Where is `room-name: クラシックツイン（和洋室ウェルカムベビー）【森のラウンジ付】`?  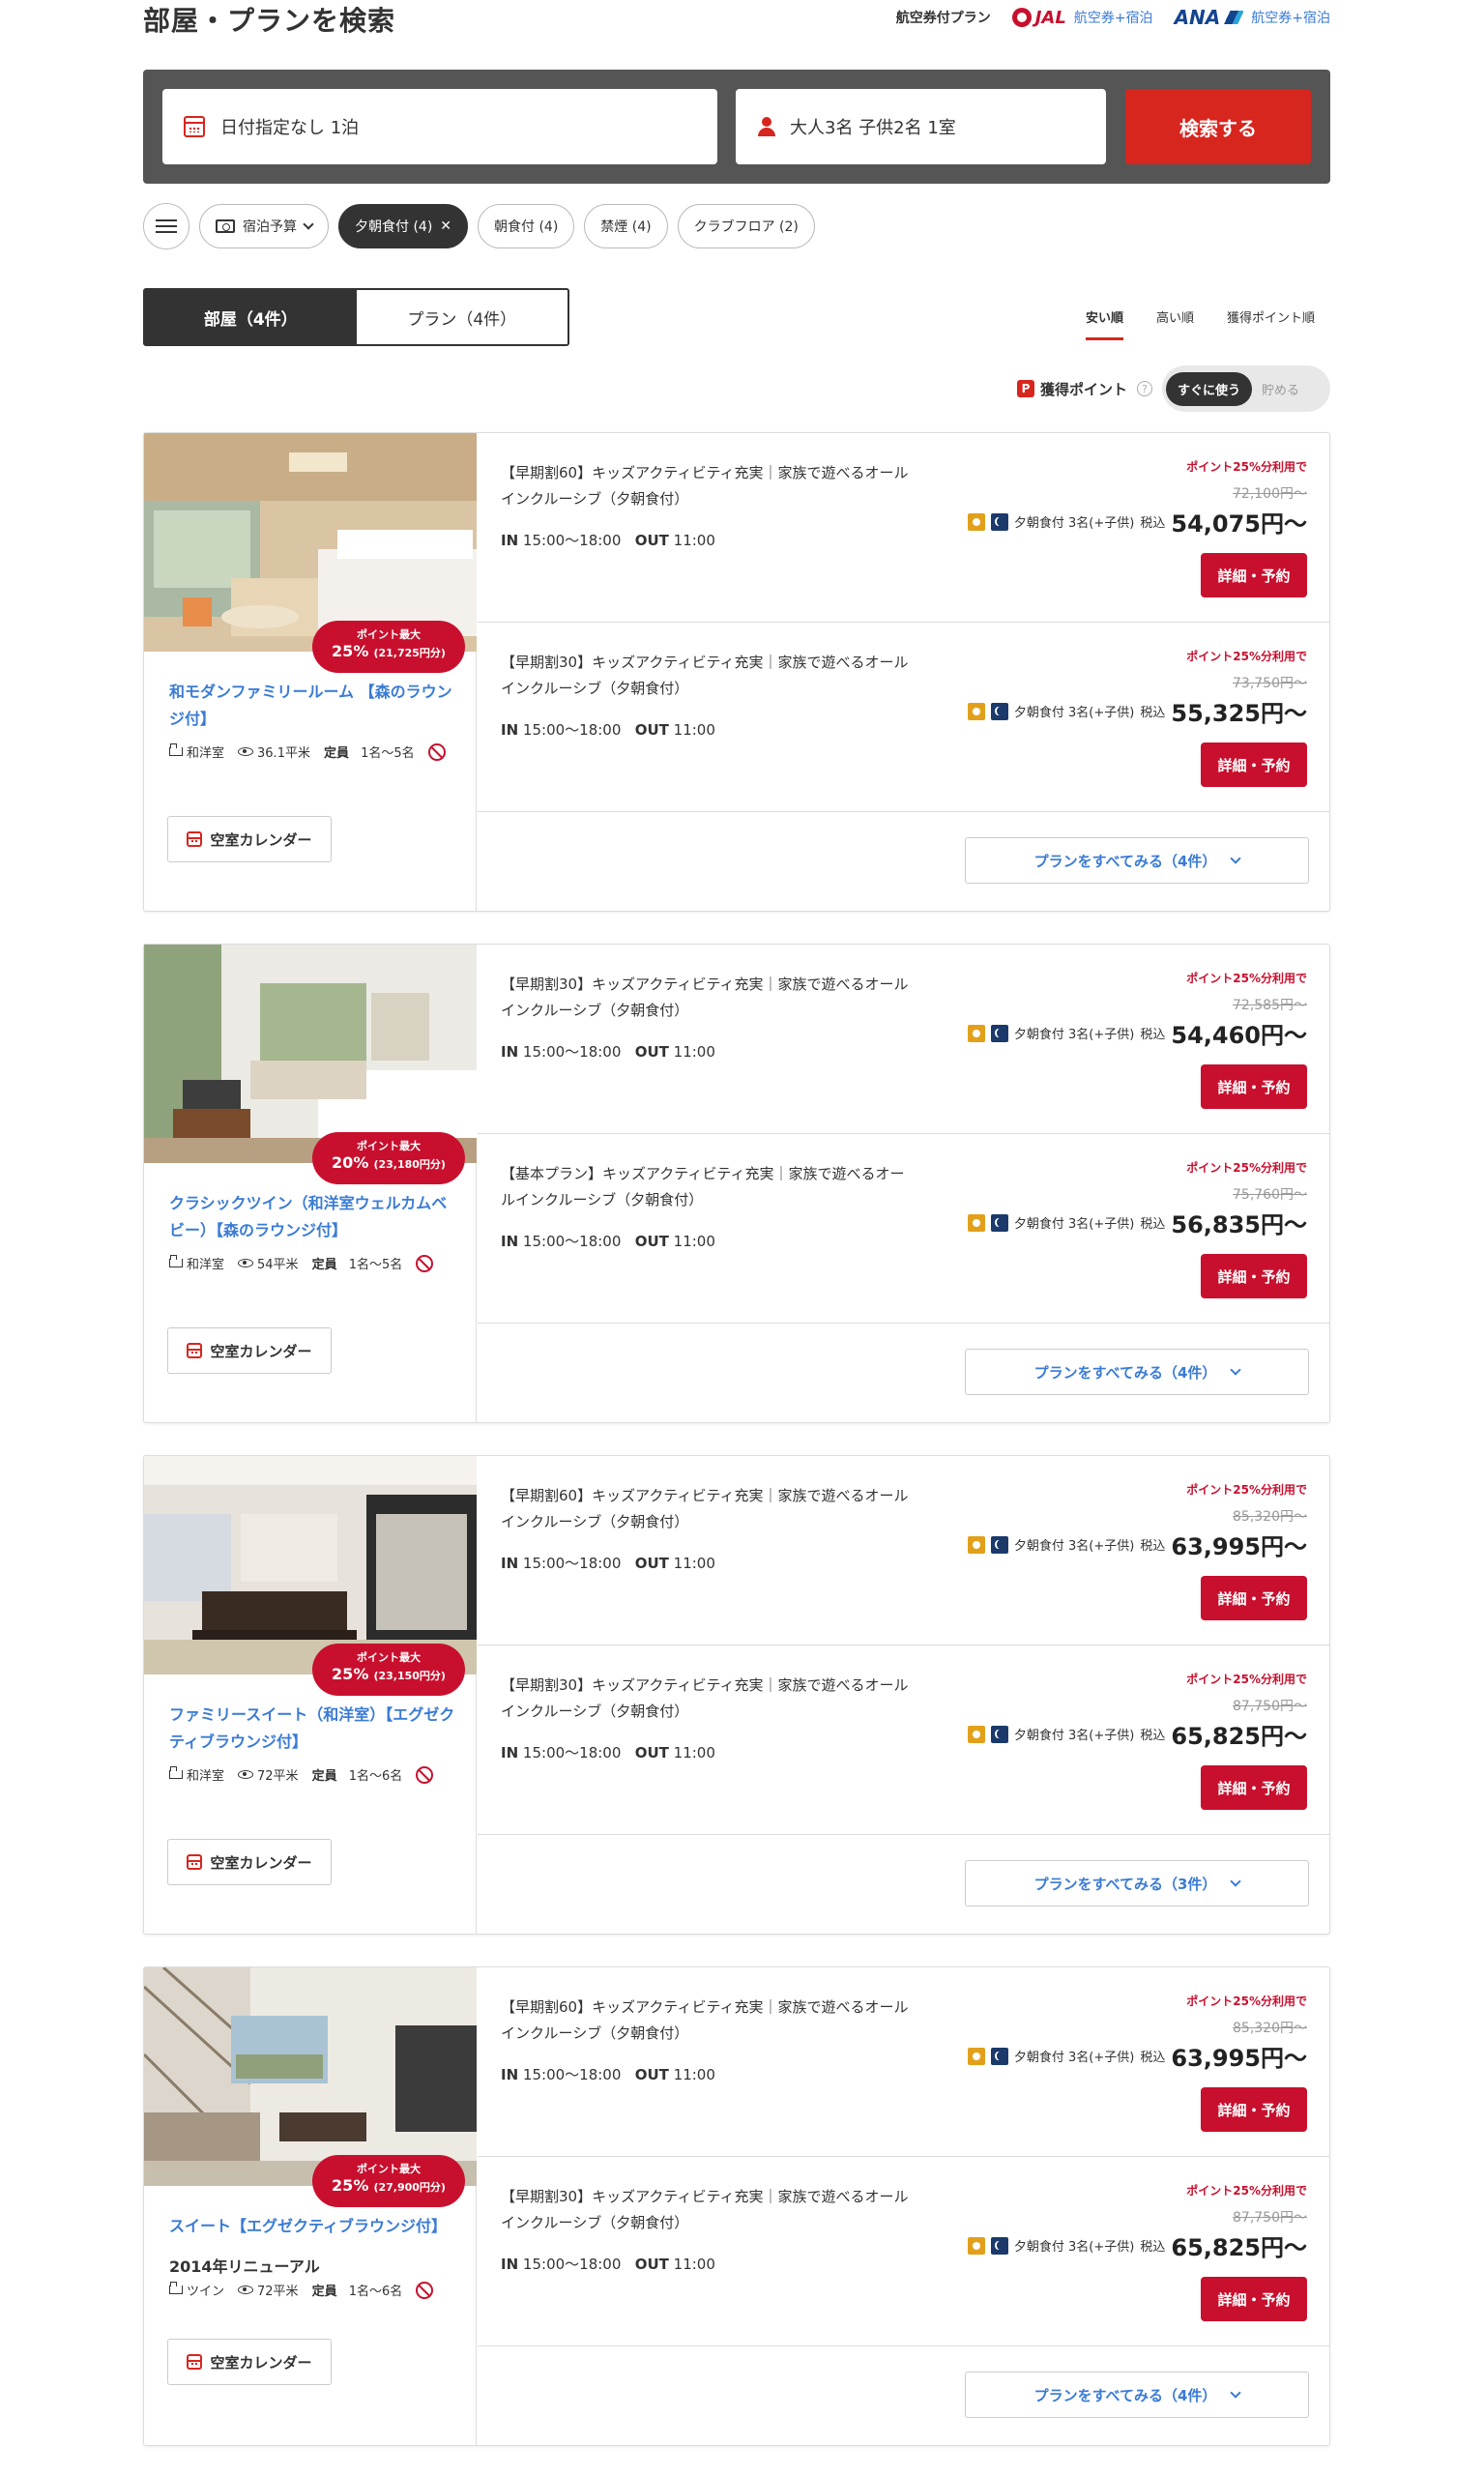 room-name: クラシックツイン（和洋室ウェルカムベビー）【森のラウンジ付】 is located at coordinates (314, 1217).